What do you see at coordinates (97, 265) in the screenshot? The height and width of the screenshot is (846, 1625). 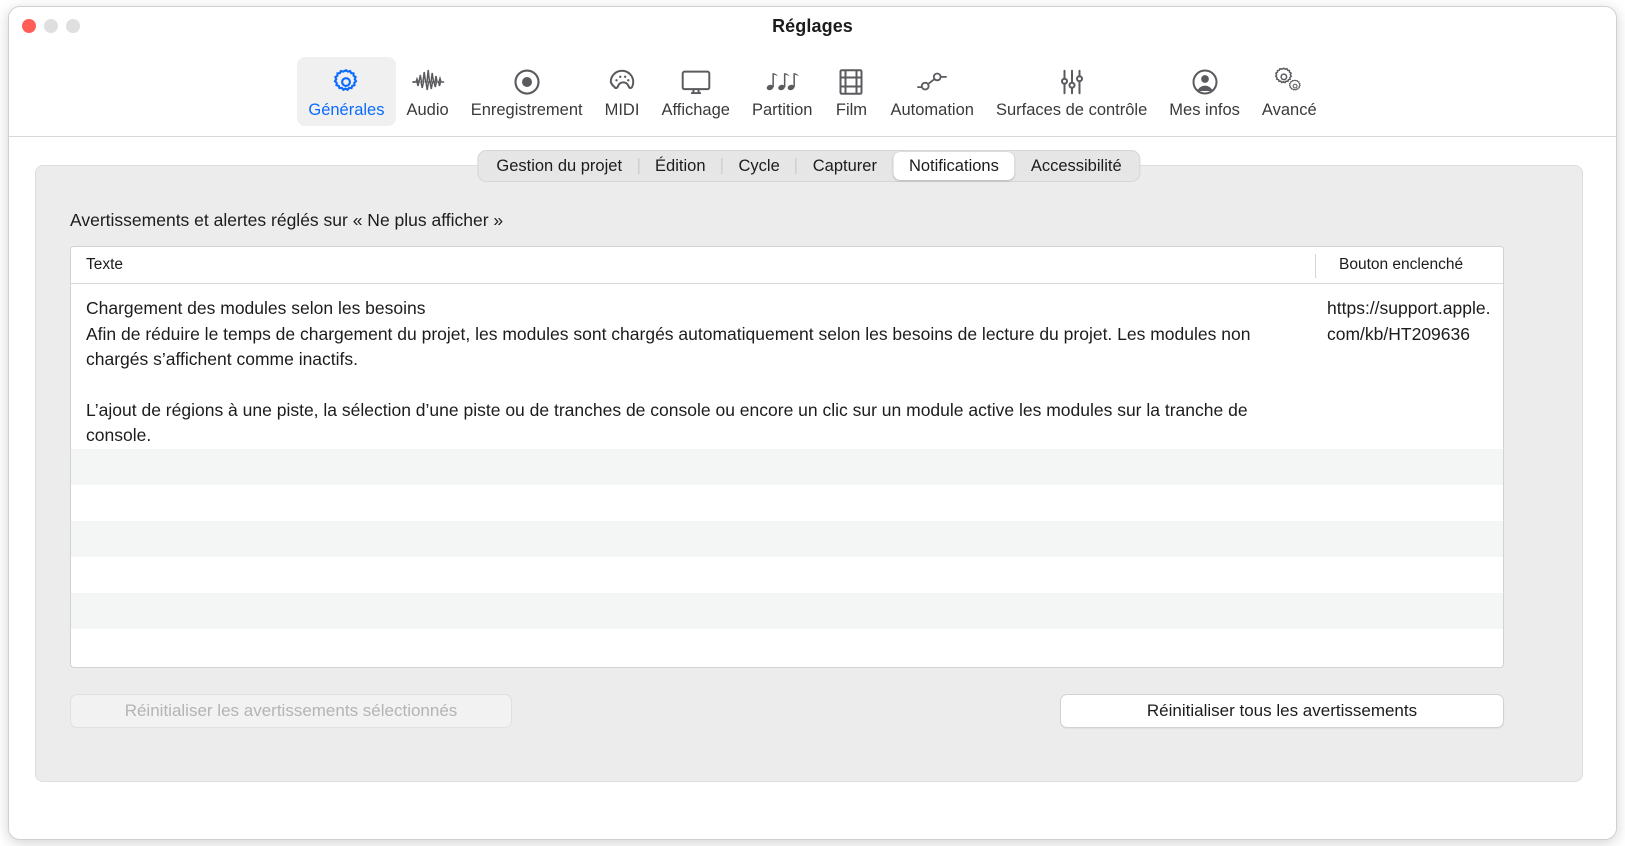 I see `column-header-texte: Texte` at bounding box center [97, 265].